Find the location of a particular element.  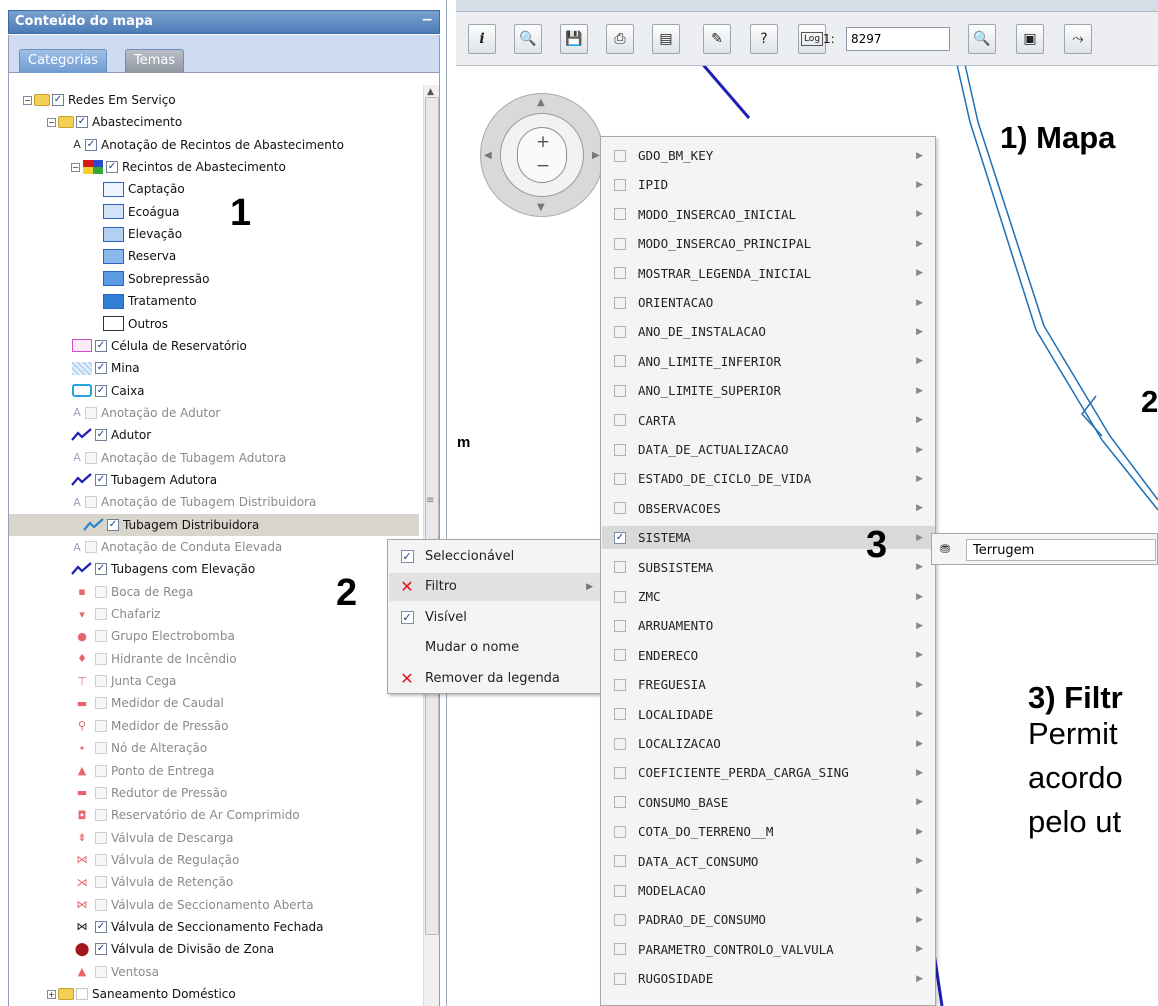

zoom-tool-button: 🔍 is located at coordinates (528, 39).